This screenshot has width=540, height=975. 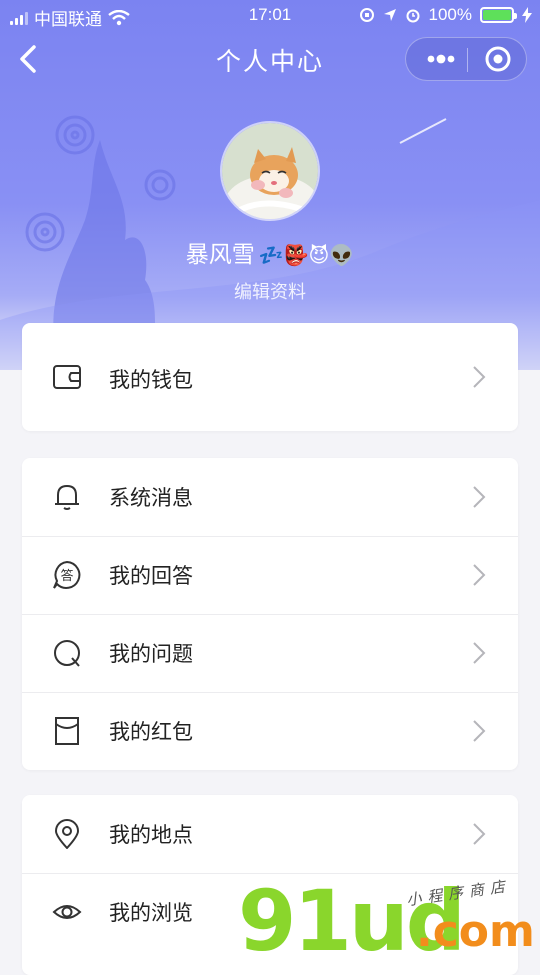 I want to click on menu-item-system-messages: 系统消息, so click(x=270, y=497).